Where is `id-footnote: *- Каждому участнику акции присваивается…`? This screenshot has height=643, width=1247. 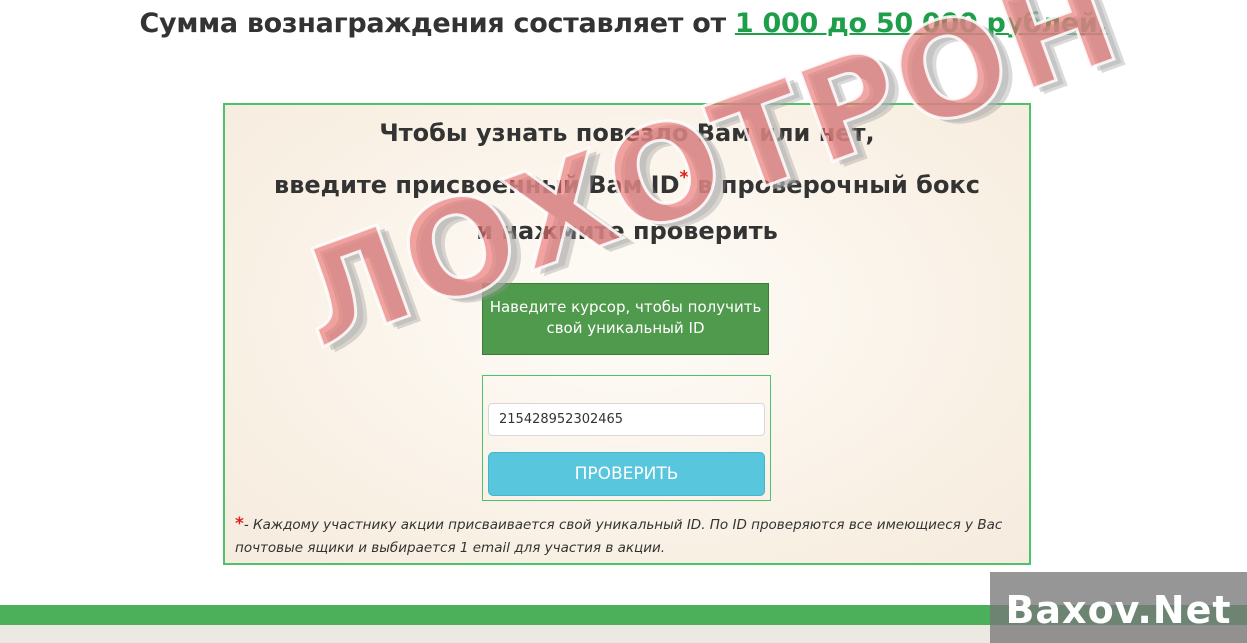 id-footnote: *- Каждому участнику акции присваивается… is located at coordinates (630, 536).